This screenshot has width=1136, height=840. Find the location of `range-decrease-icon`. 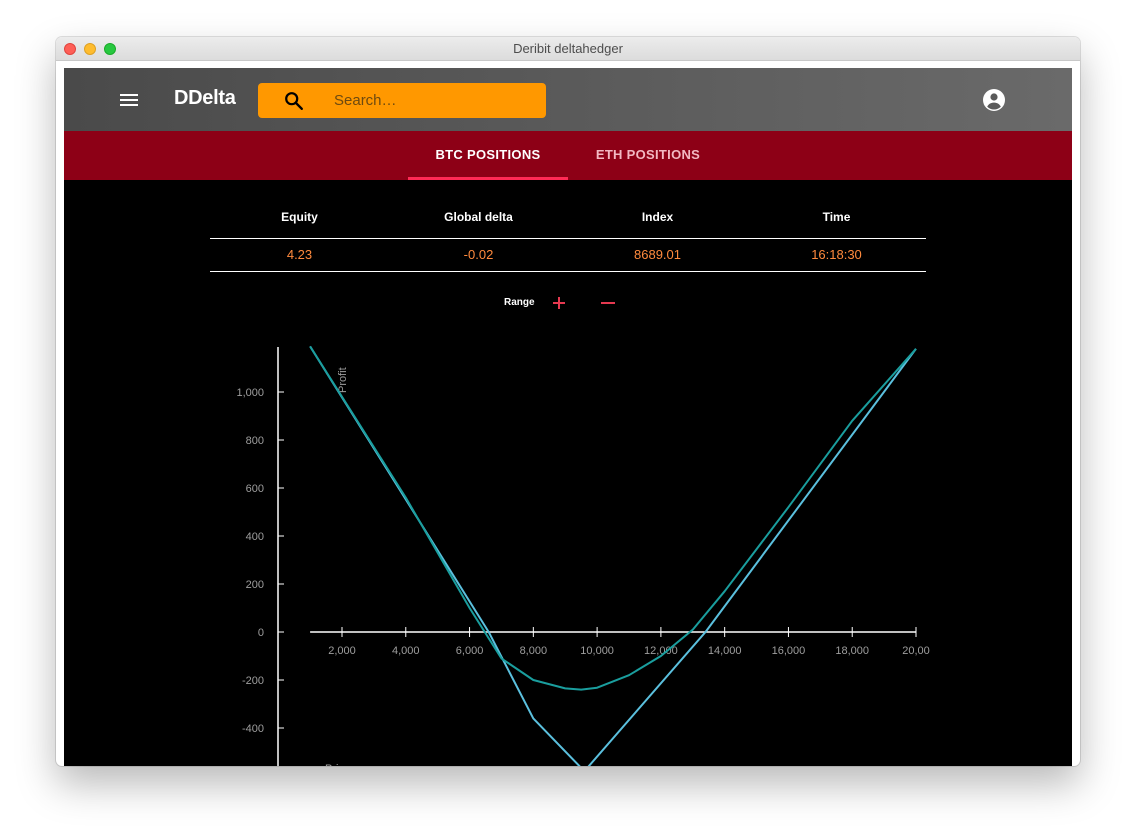

range-decrease-icon is located at coordinates (608, 303).